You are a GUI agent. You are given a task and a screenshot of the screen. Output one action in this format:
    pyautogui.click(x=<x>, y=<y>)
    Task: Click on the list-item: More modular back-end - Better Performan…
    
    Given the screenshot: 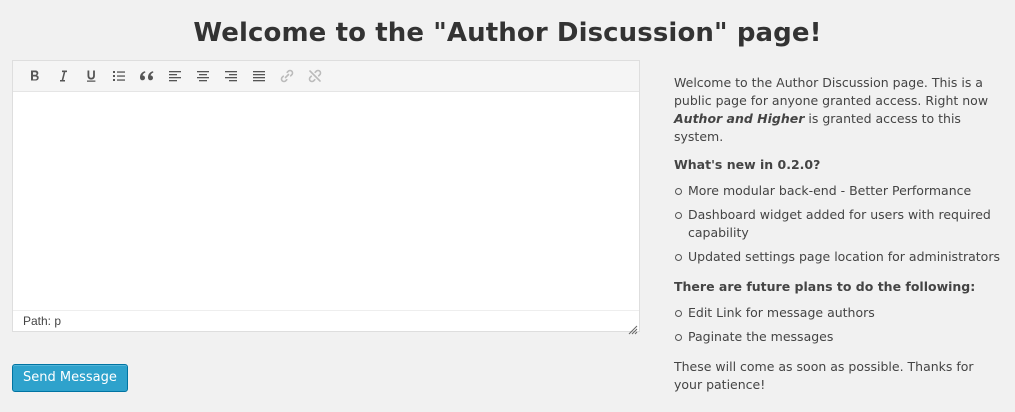 What is the action you would take?
    pyautogui.click(x=839, y=191)
    